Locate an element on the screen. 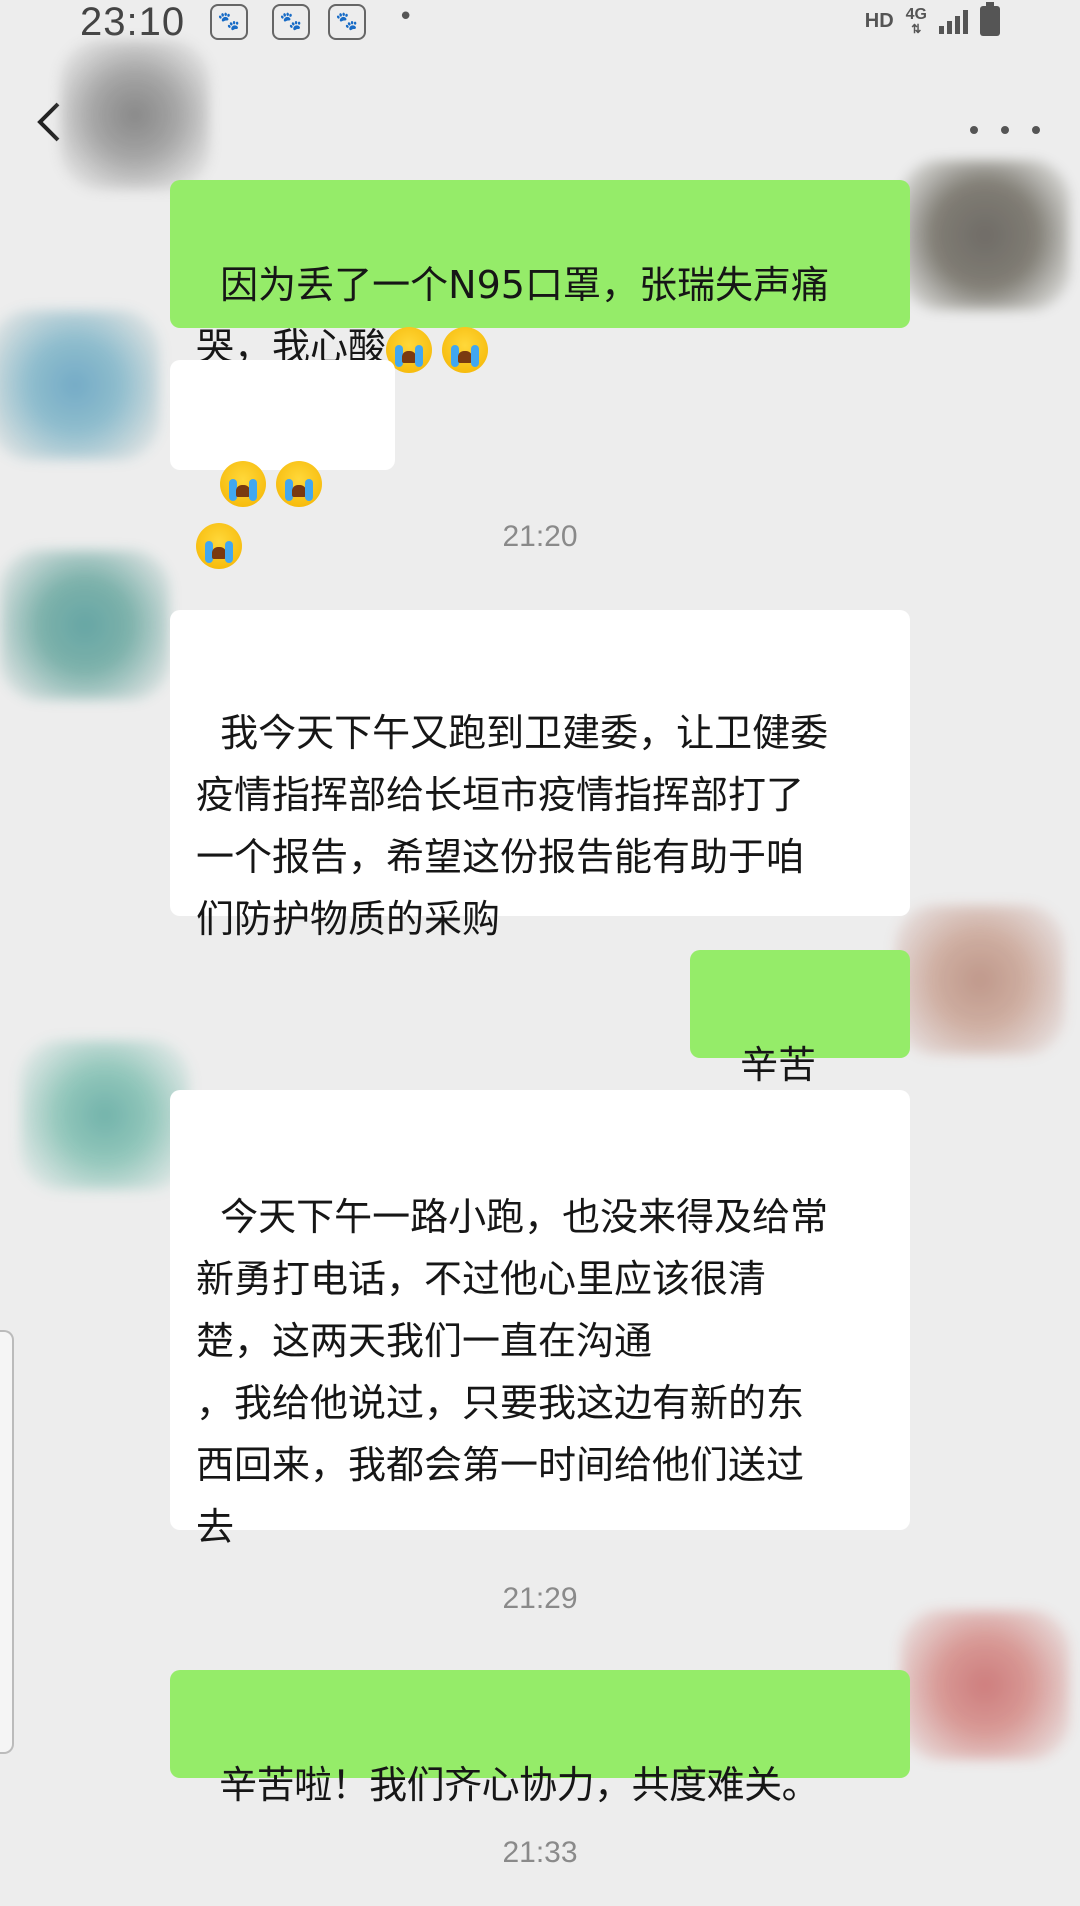  message-text: 辛苦啦！我们齐心协力，共度难关。 is located at coordinates (519, 1785).